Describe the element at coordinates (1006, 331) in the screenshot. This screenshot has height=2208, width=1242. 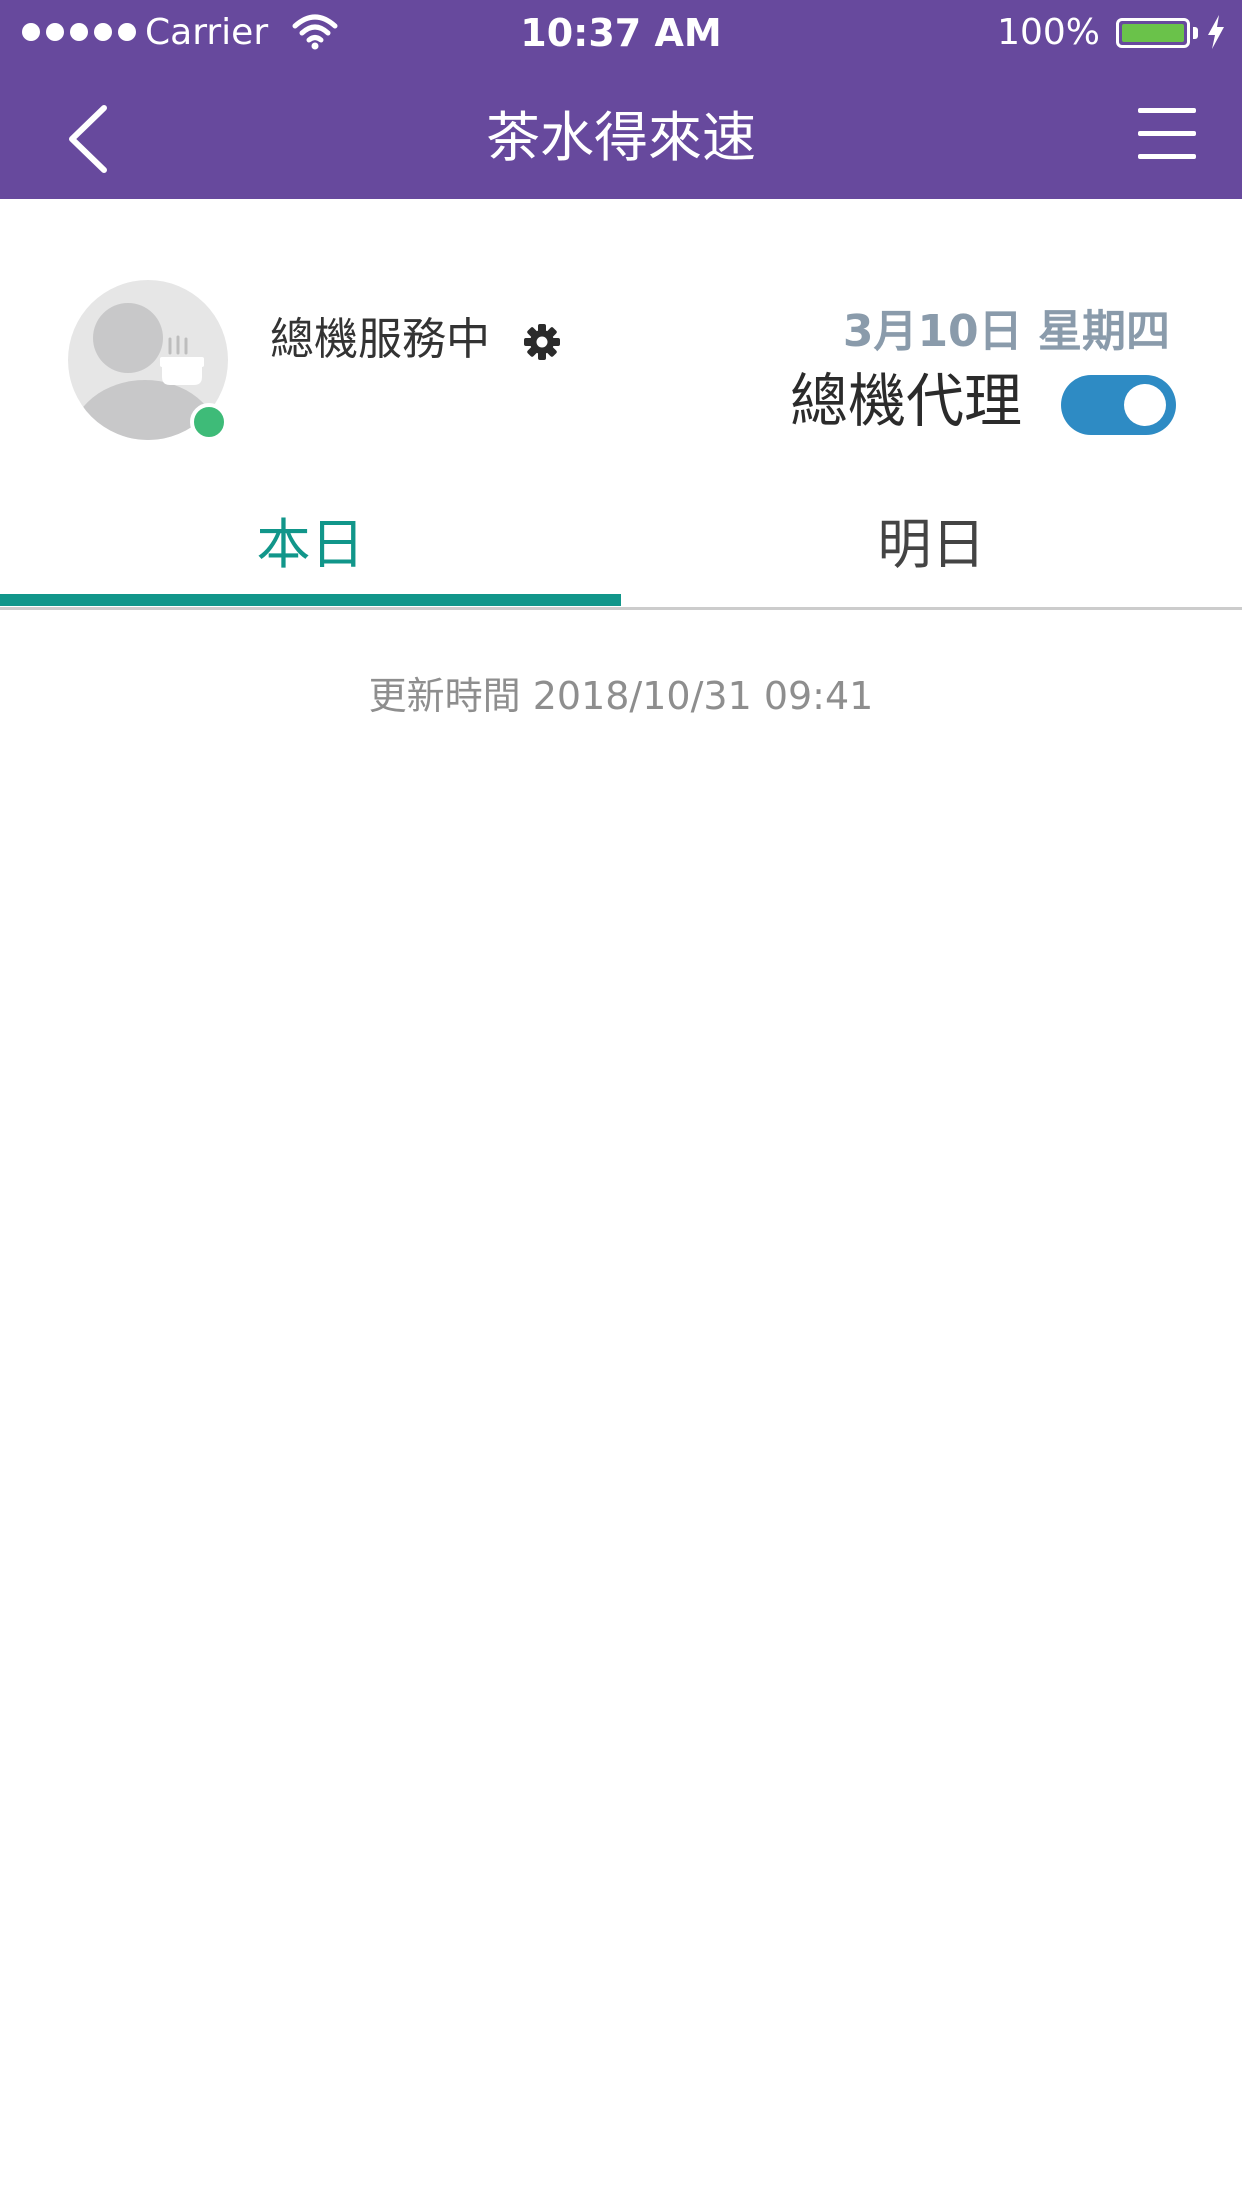
I see `date-label: 3月10日 星期四` at that location.